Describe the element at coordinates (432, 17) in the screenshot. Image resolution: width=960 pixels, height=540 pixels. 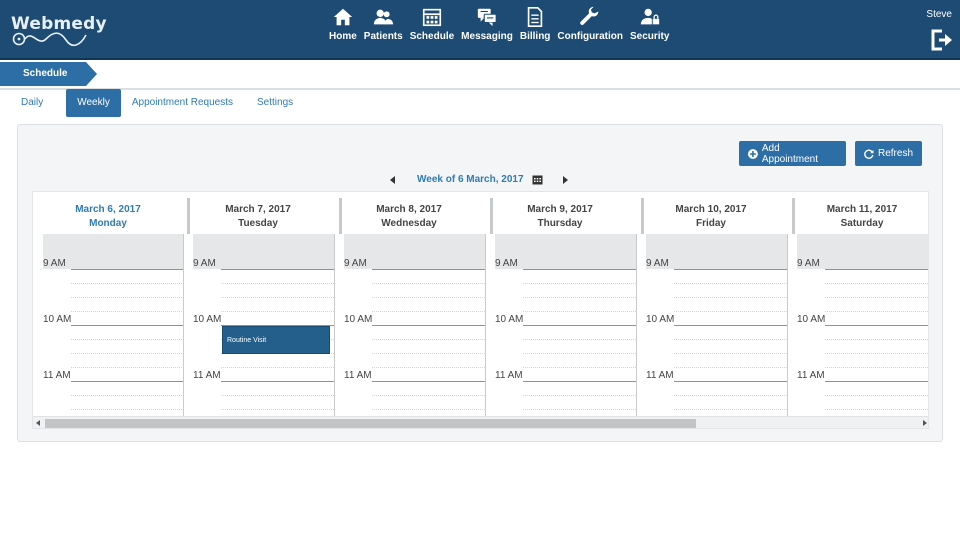
I see `calendar-icon` at that location.